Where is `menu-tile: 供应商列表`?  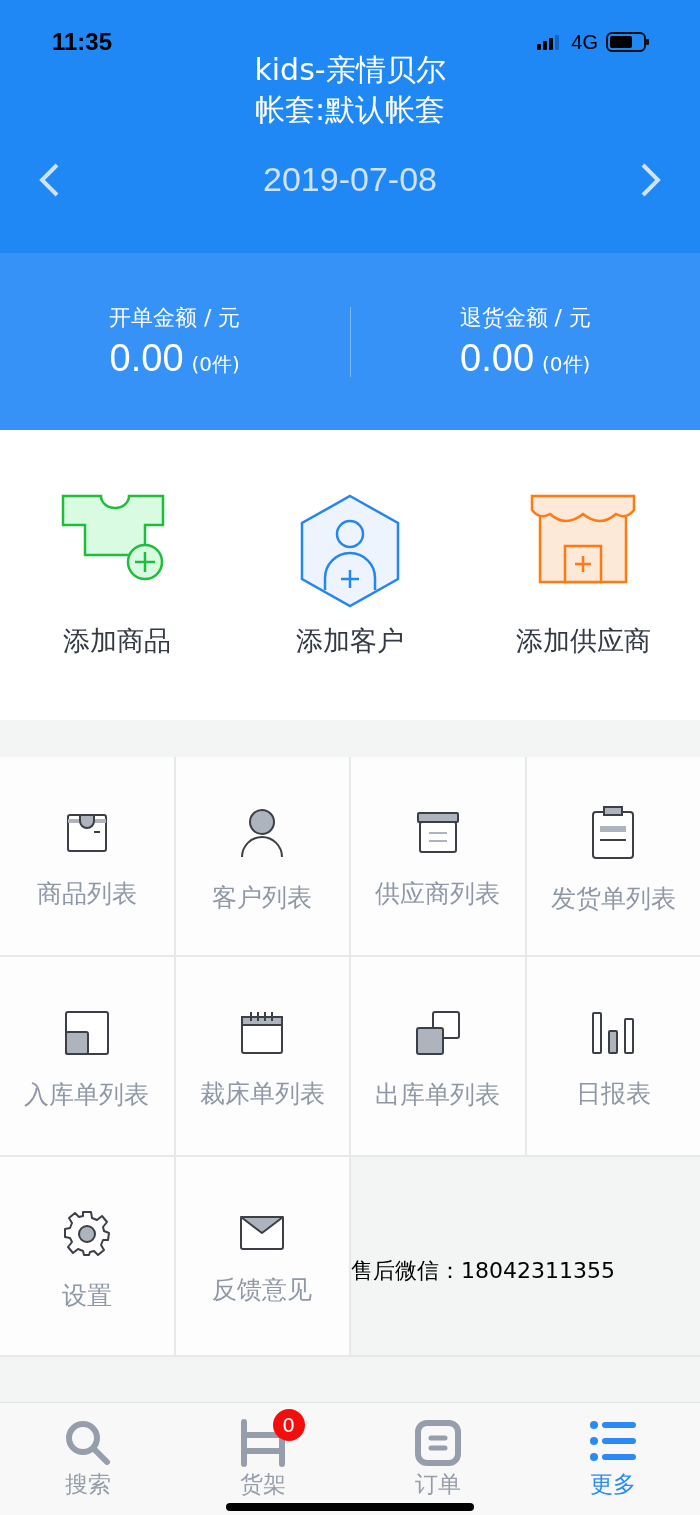 menu-tile: 供应商列表 is located at coordinates (438, 856).